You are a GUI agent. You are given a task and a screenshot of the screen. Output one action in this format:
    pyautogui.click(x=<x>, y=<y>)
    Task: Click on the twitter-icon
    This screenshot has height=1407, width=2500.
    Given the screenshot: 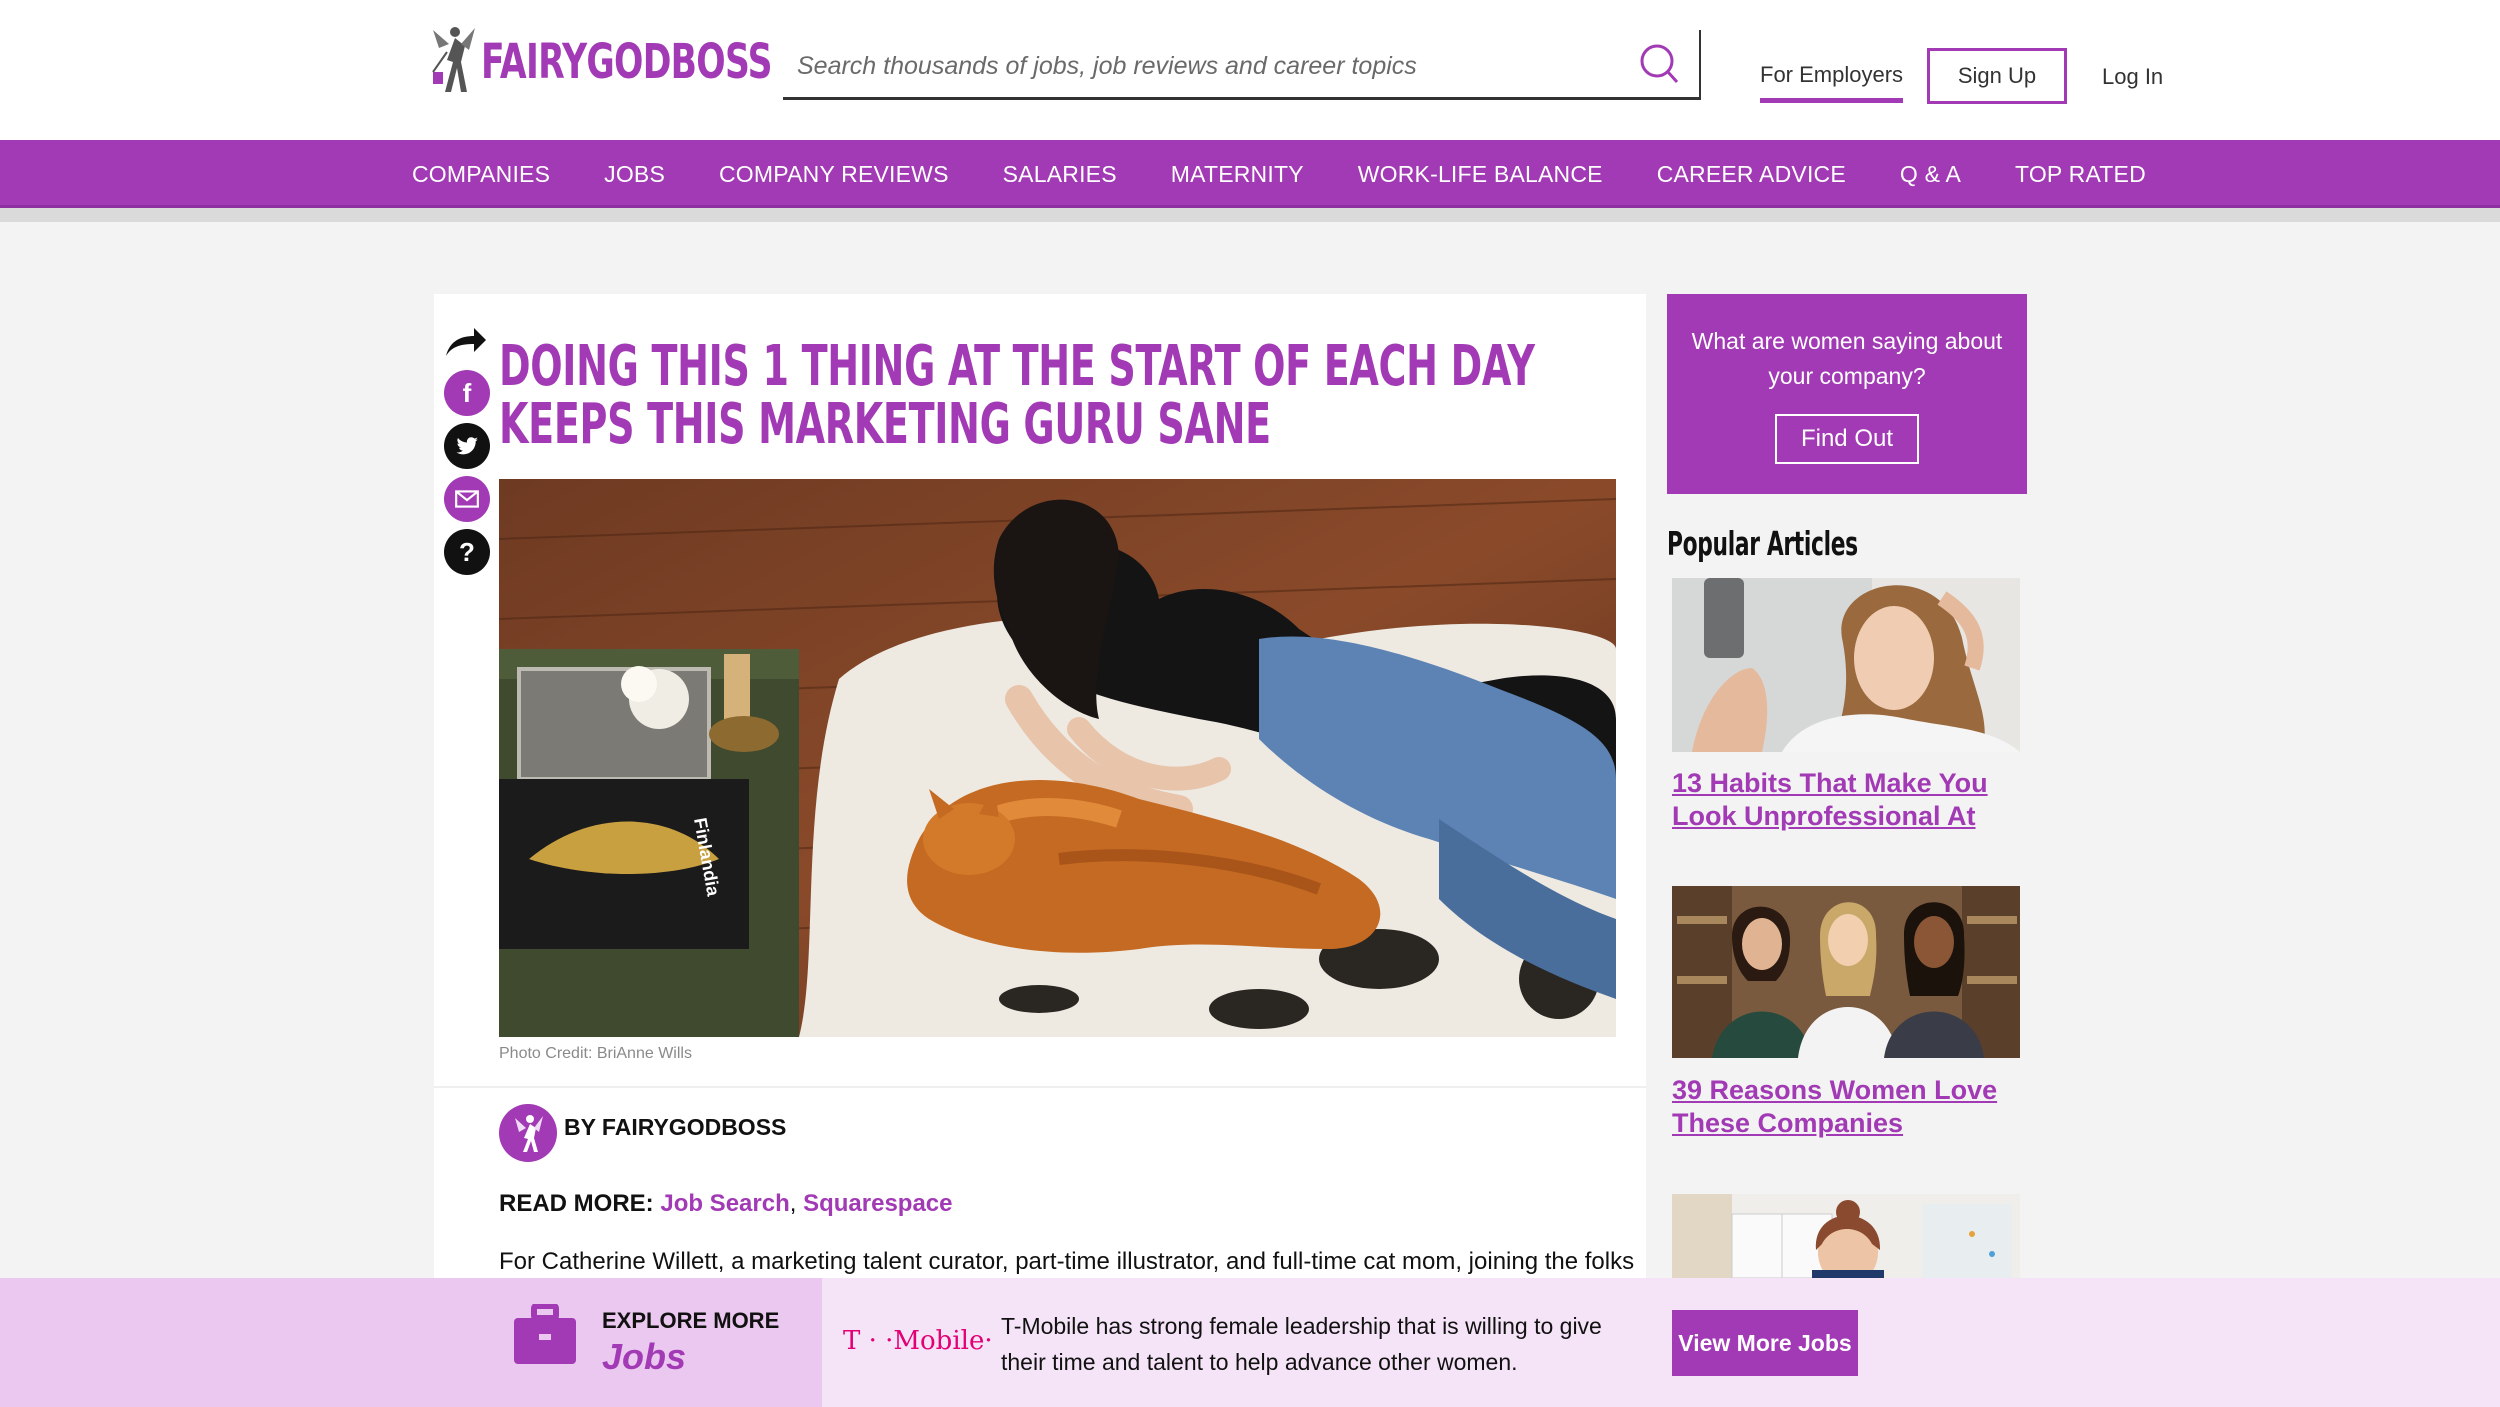 What is the action you would take?
    pyautogui.click(x=467, y=446)
    